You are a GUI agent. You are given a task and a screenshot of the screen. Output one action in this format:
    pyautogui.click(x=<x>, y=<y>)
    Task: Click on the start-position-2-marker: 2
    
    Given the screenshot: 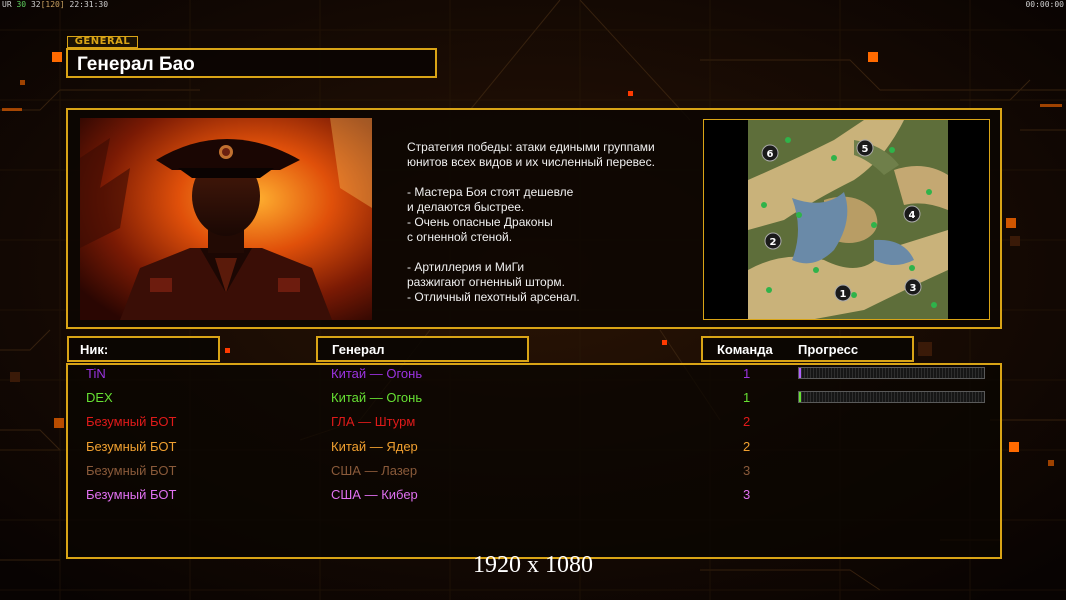 What is the action you would take?
    pyautogui.click(x=773, y=241)
    